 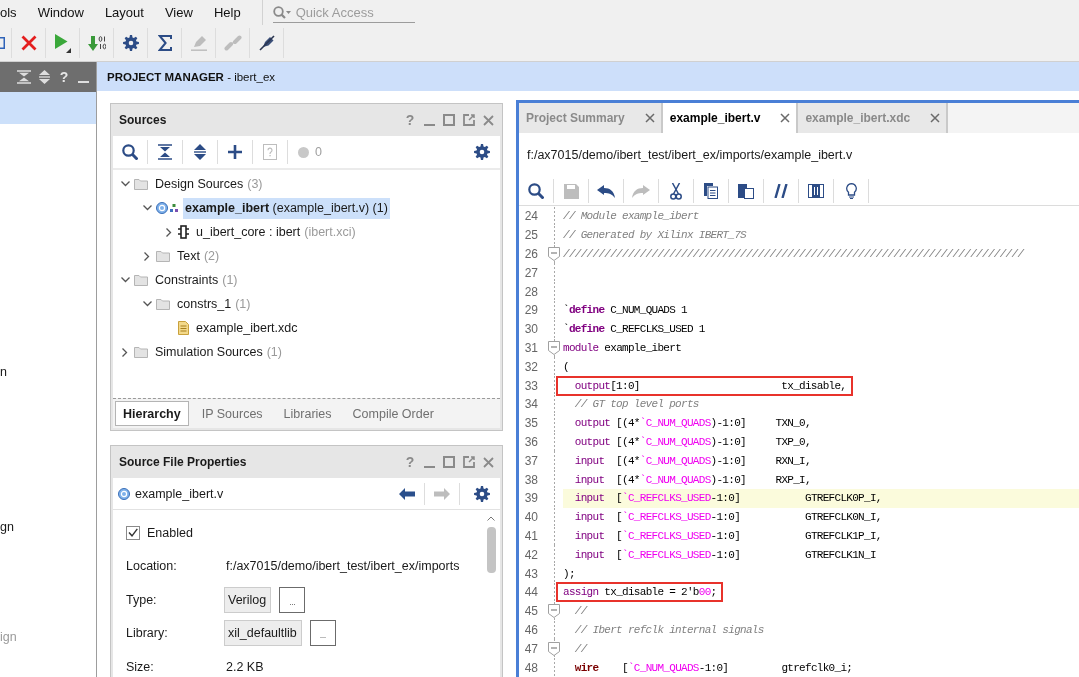 What do you see at coordinates (654, 235) in the screenshot?
I see `code-line: // Generated by Xilinx IBERT_7S` at bounding box center [654, 235].